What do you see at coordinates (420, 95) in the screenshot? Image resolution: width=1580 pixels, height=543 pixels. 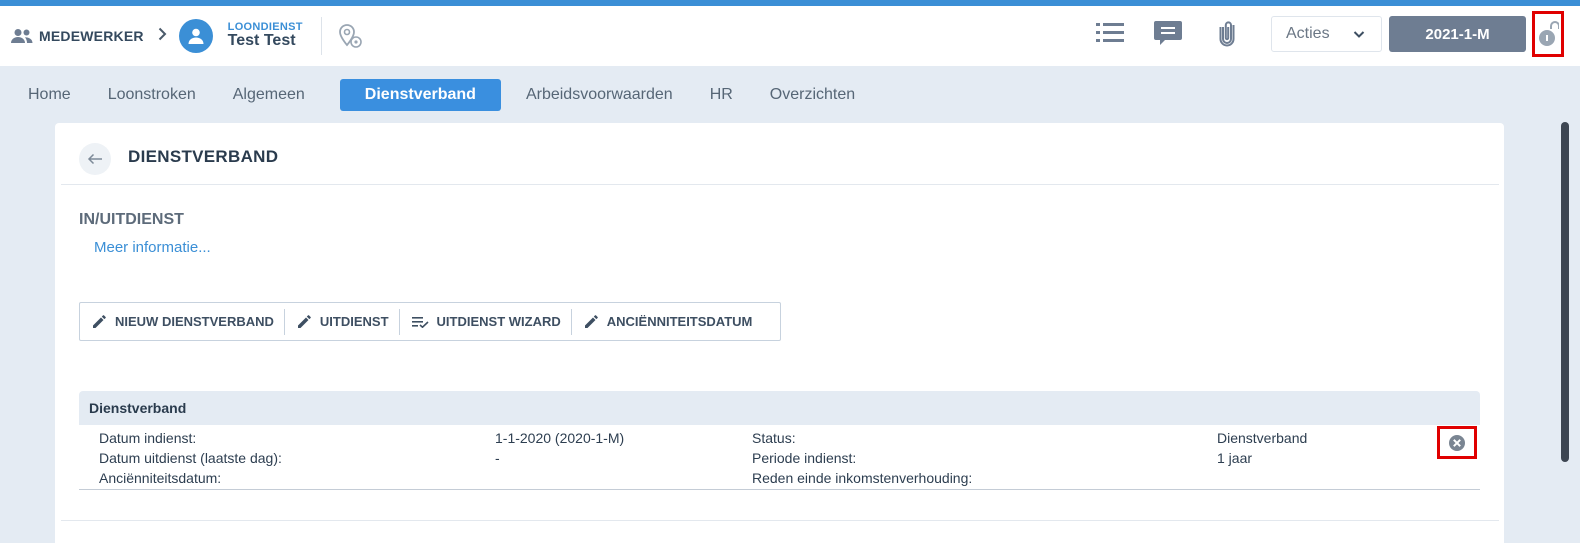 I see `tab-dienstverband: Dienstverband` at bounding box center [420, 95].